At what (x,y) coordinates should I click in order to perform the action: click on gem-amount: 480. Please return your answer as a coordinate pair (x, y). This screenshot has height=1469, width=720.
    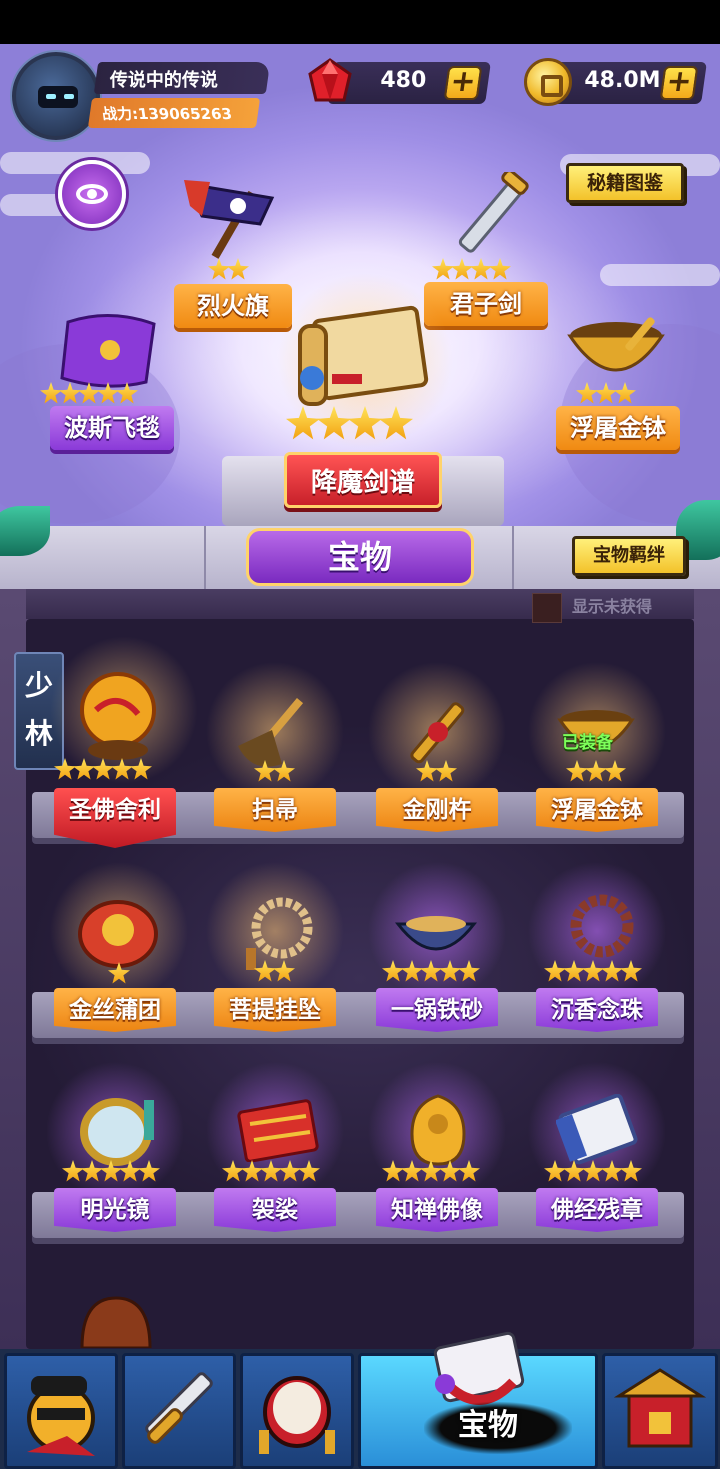
    Looking at the image, I should click on (403, 80).